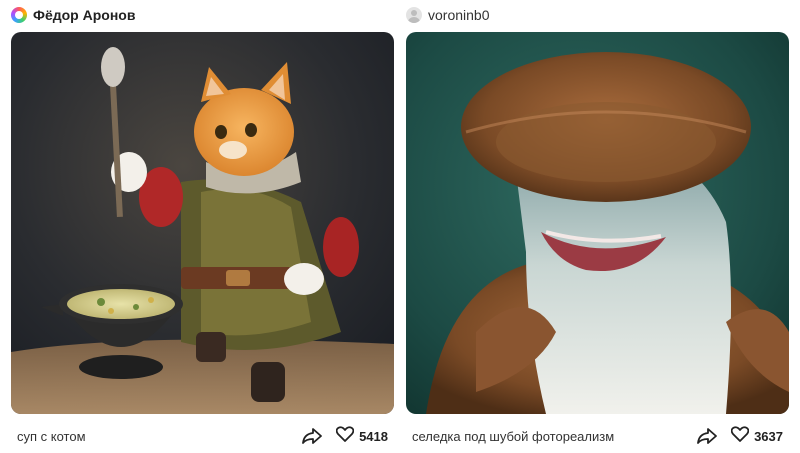  Describe the element at coordinates (84, 15) in the screenshot. I see `author-name: Фёдор Аронов` at that location.